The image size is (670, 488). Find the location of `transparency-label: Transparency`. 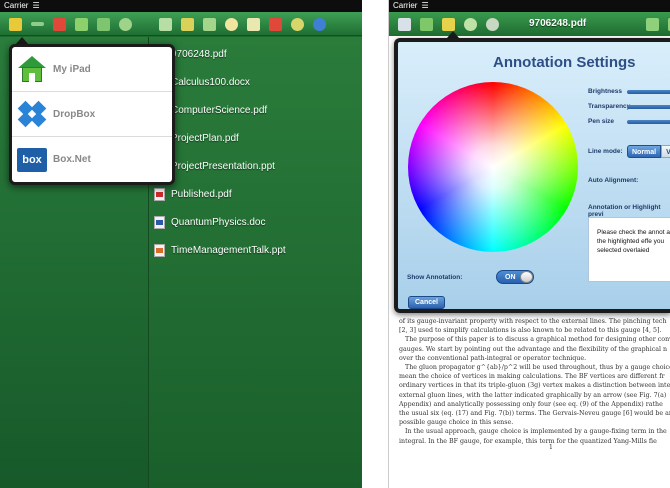

transparency-label: Transparency is located at coordinates (609, 106).